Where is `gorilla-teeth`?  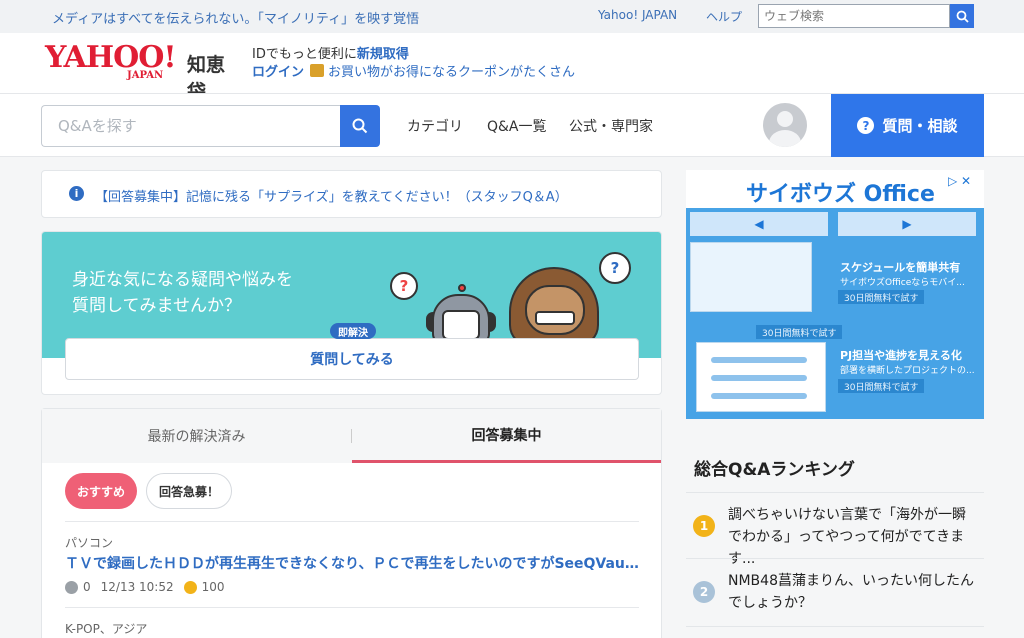
gorilla-teeth is located at coordinates (555, 318).